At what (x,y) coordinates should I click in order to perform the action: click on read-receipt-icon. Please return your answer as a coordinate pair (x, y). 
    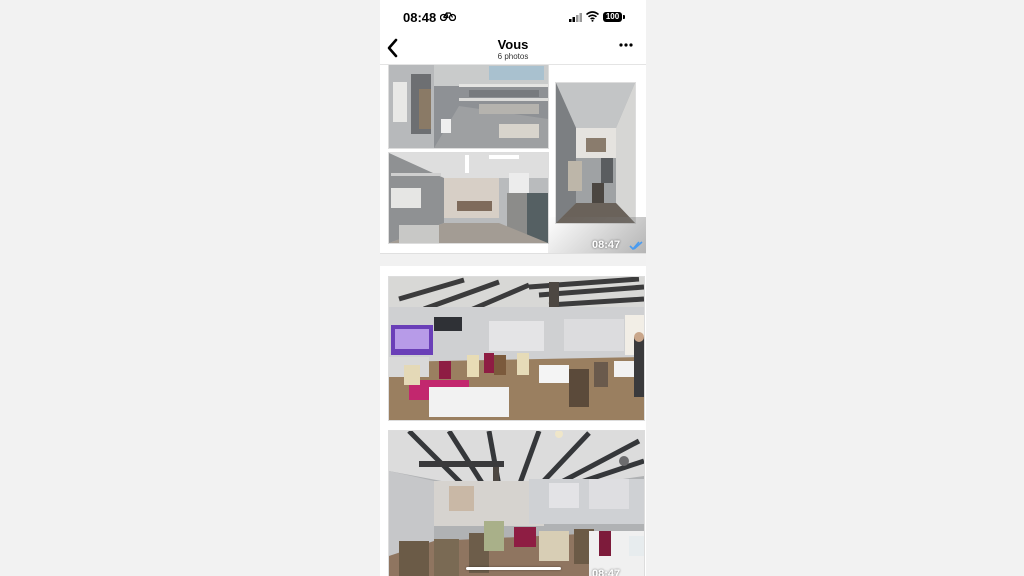
    Looking at the image, I should click on (636, 245).